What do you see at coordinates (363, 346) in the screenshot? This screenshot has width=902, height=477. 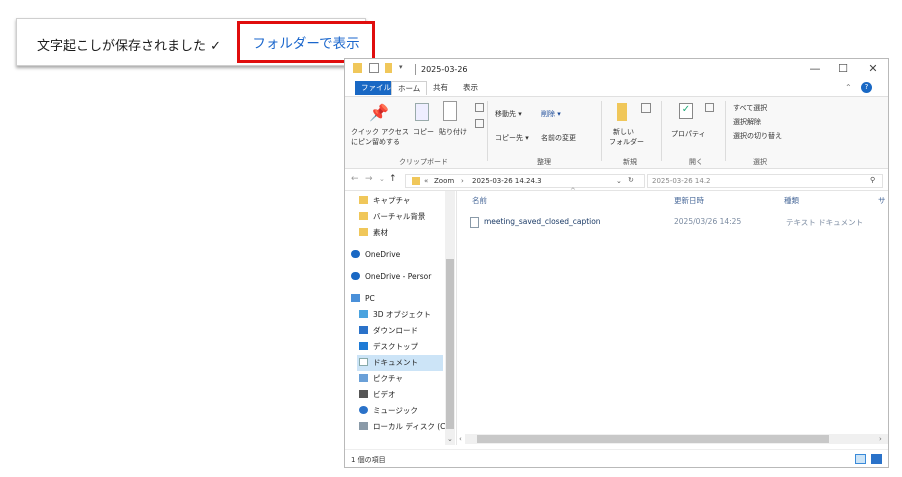 I see `desktop-icon` at bounding box center [363, 346].